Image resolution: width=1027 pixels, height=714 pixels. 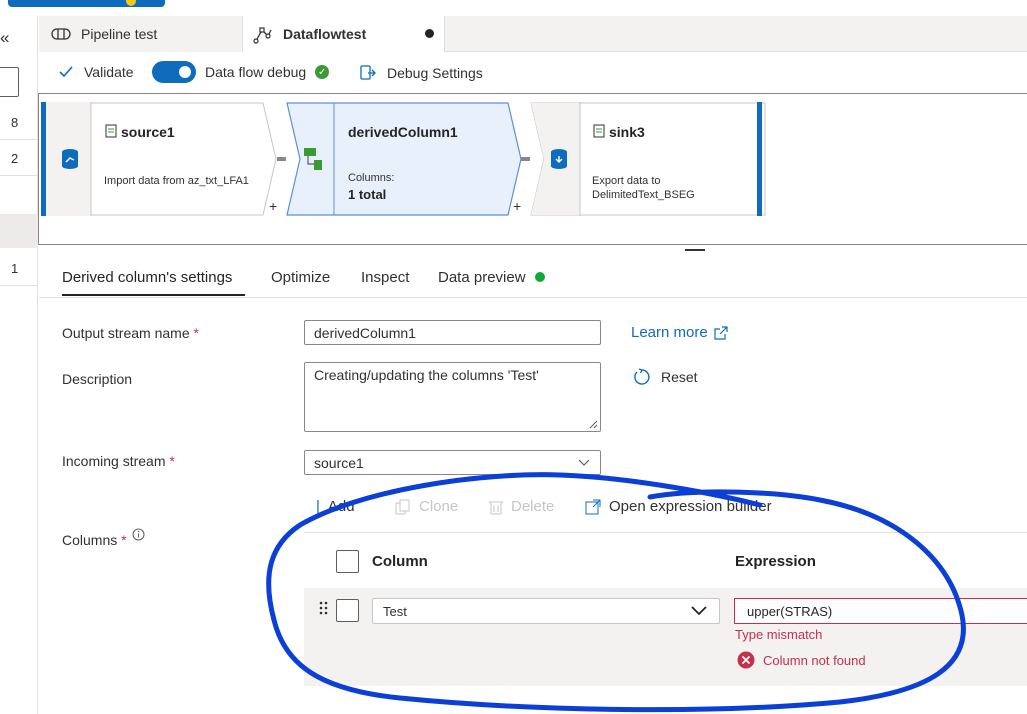 I want to click on select-all-checkbox, so click(x=347, y=561).